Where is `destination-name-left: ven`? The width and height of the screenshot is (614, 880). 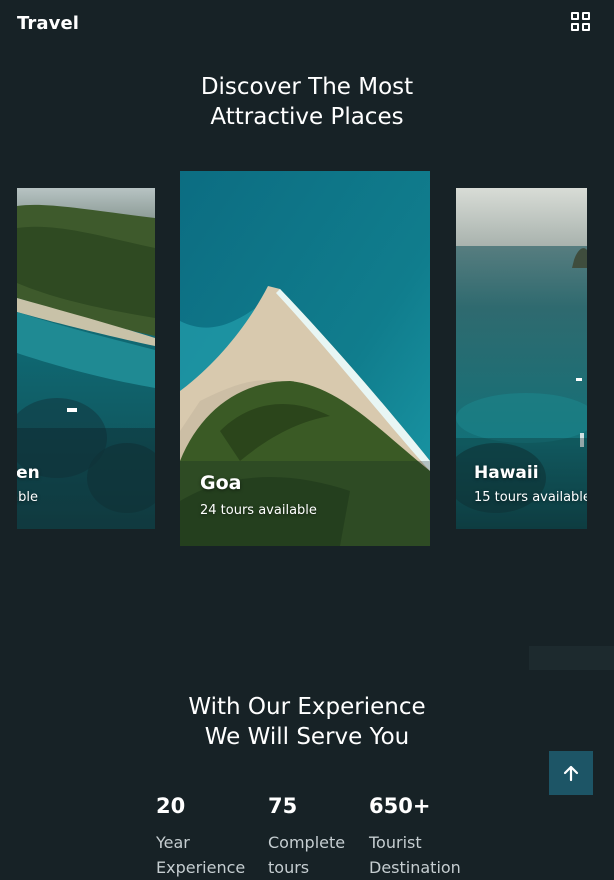 destination-name-left: ven is located at coordinates (28, 473).